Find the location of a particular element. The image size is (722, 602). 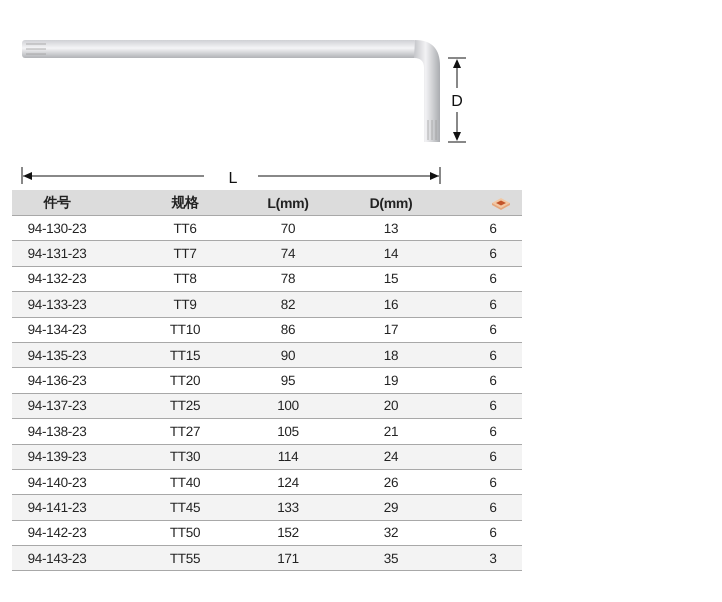

table-cell-text: 114 is located at coordinates (288, 456).